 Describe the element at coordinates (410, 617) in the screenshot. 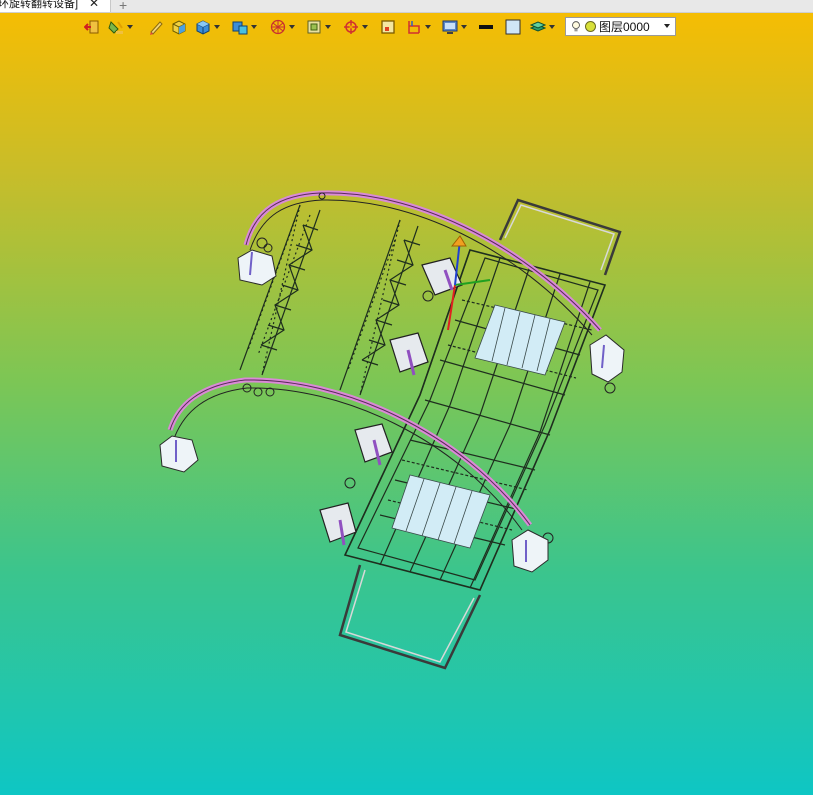

I see `base-frame-bottom` at that location.